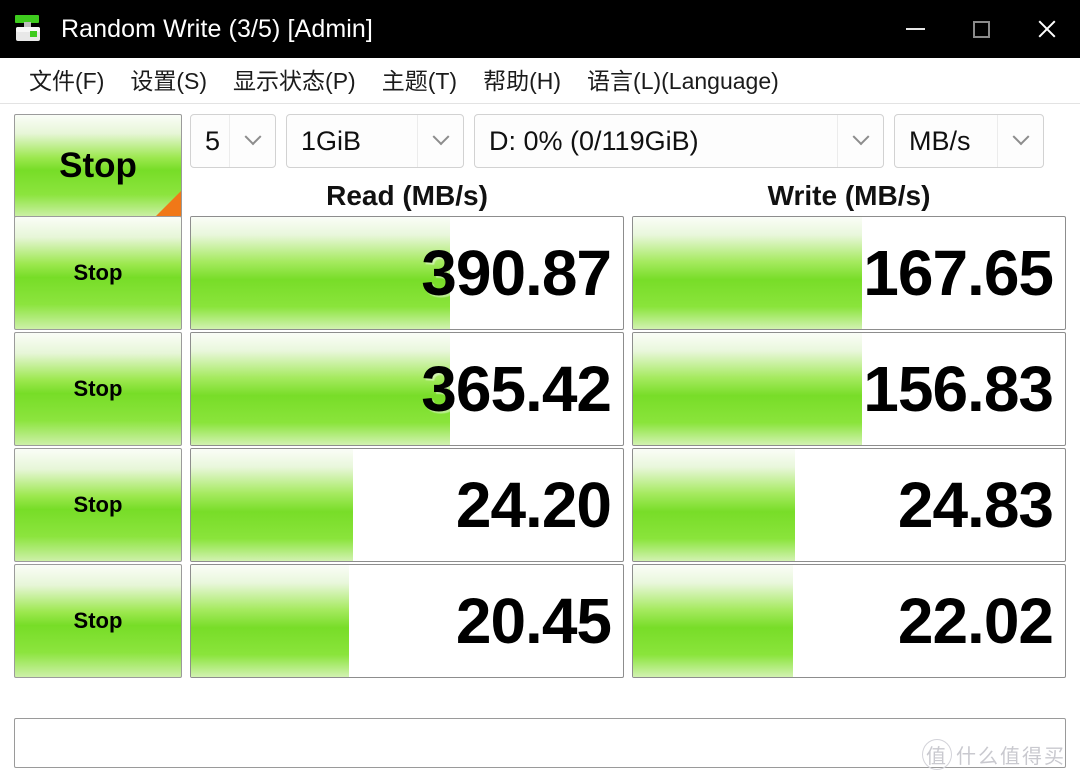  I want to click on write-score-row-4: 22.02, so click(975, 621).